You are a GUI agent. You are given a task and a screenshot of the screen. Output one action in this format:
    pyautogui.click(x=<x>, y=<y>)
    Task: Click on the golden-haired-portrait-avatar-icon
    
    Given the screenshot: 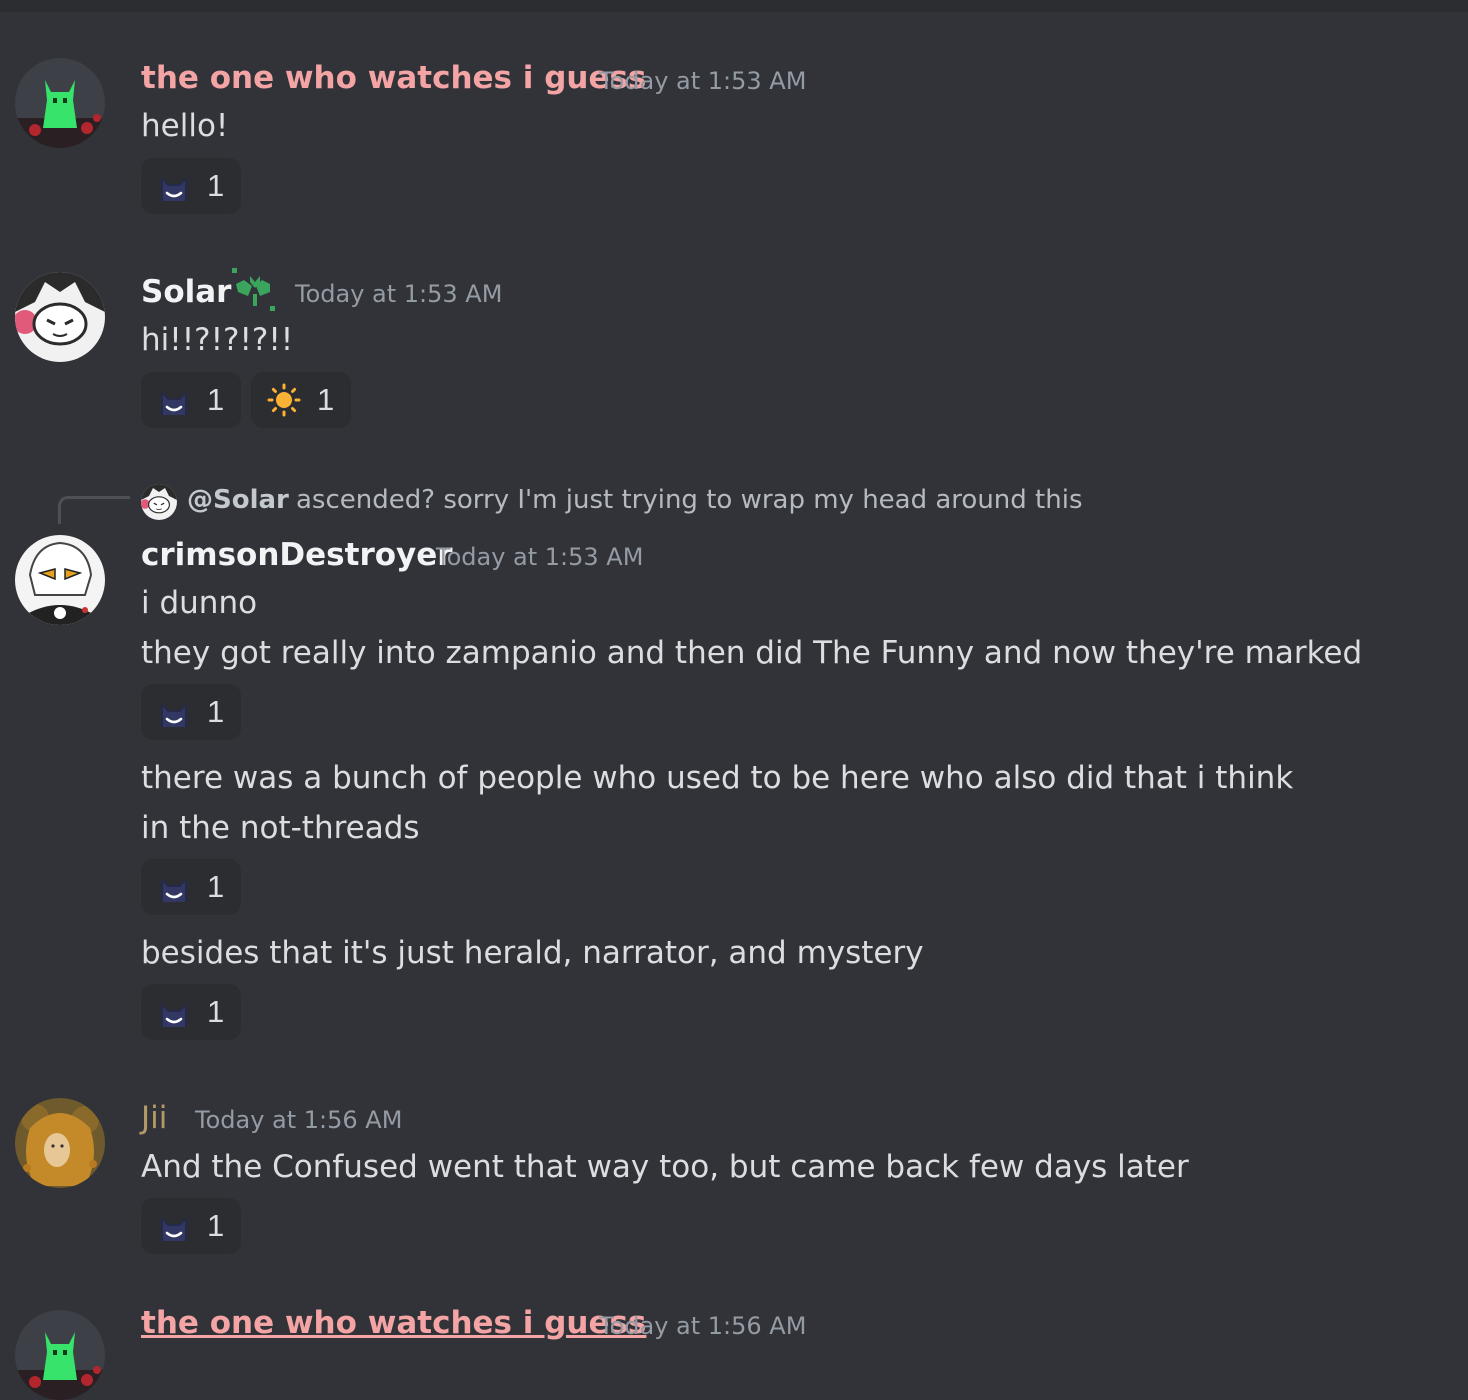 What is the action you would take?
    pyautogui.click(x=60, y=1143)
    